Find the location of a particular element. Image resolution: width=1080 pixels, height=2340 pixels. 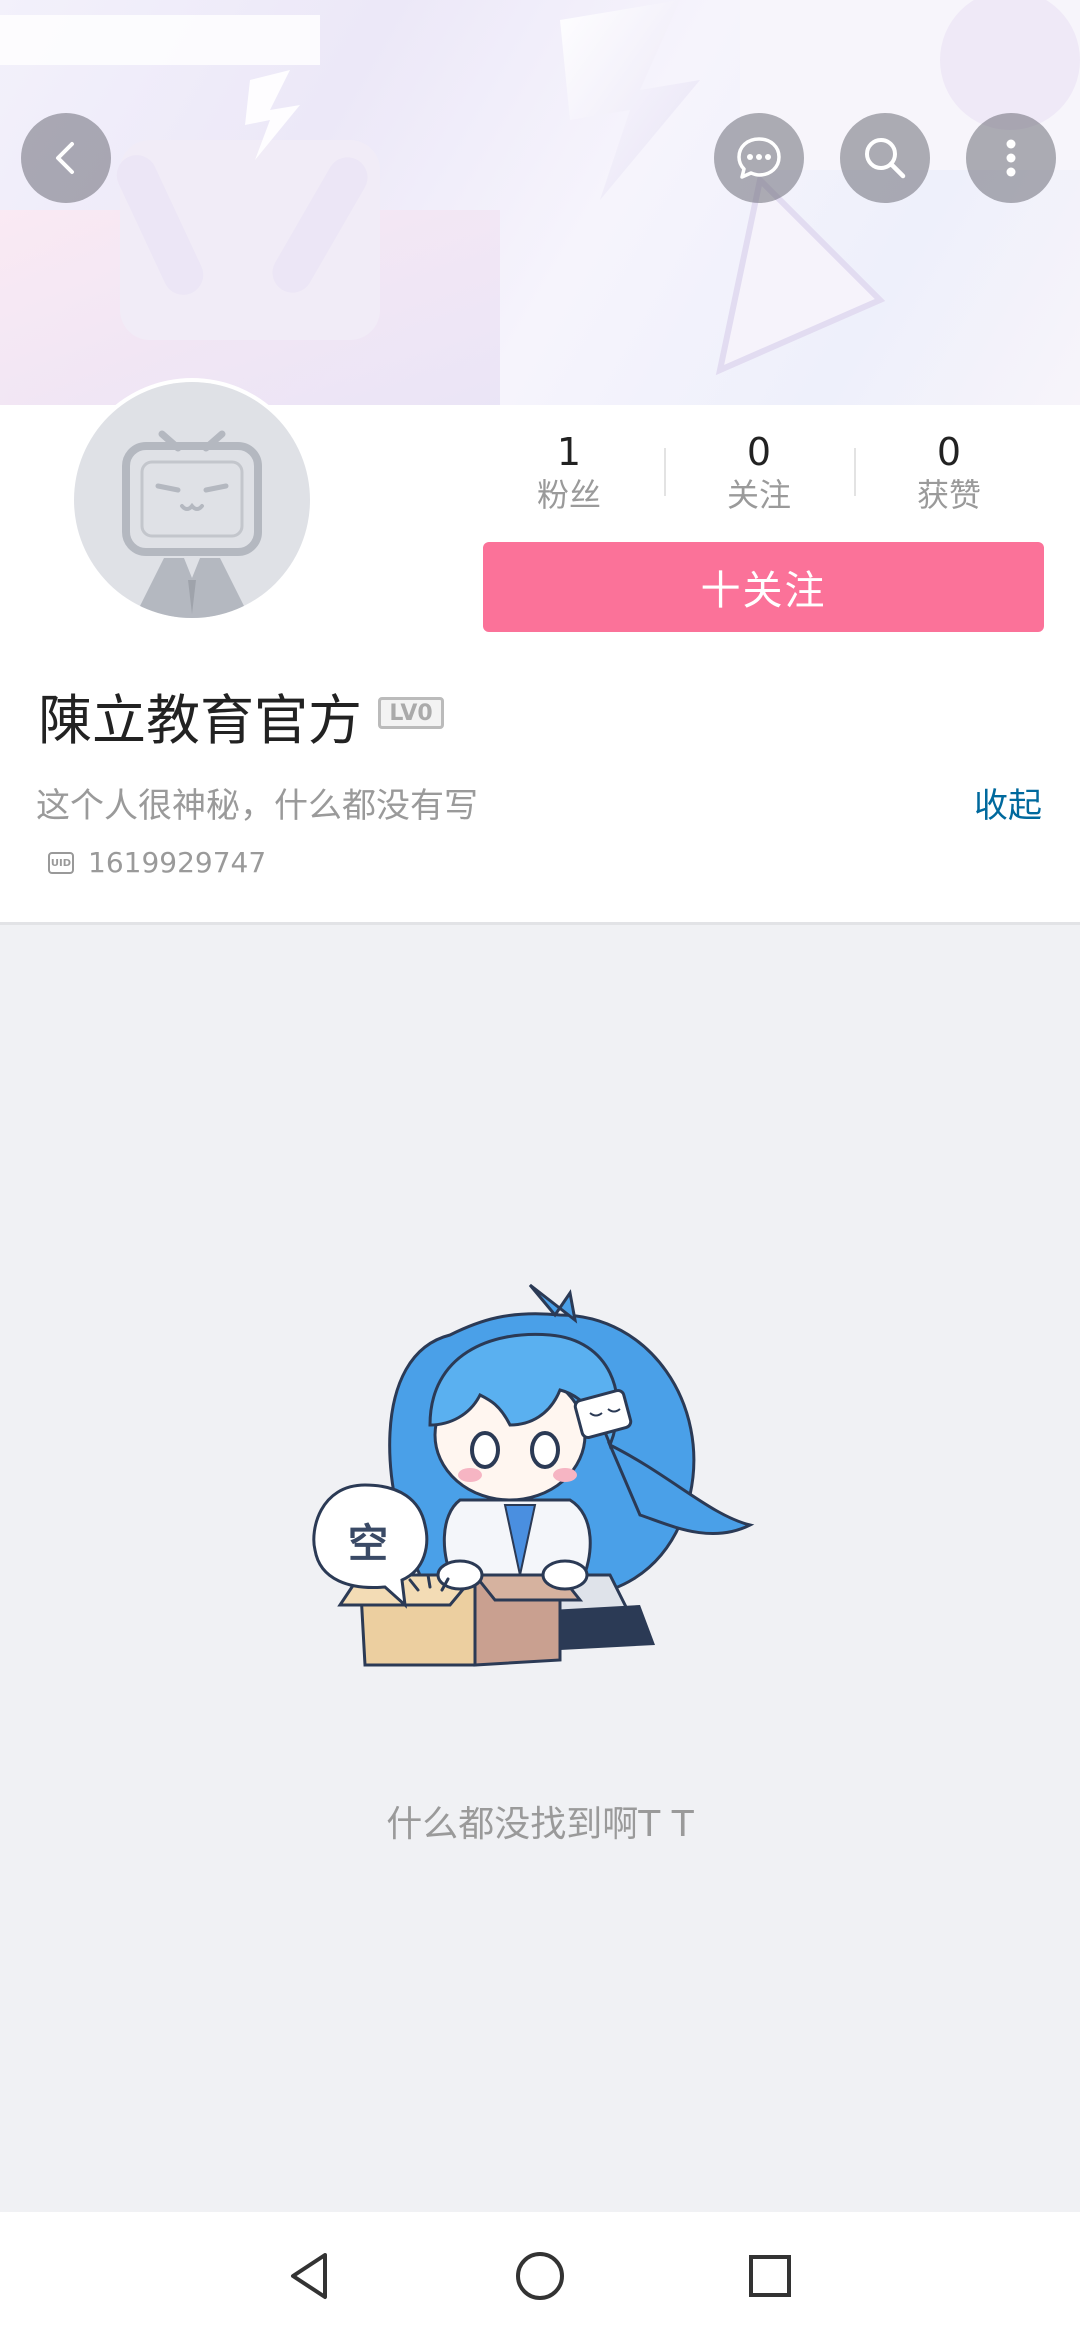

nav-back-button is located at coordinates (310, 2276).